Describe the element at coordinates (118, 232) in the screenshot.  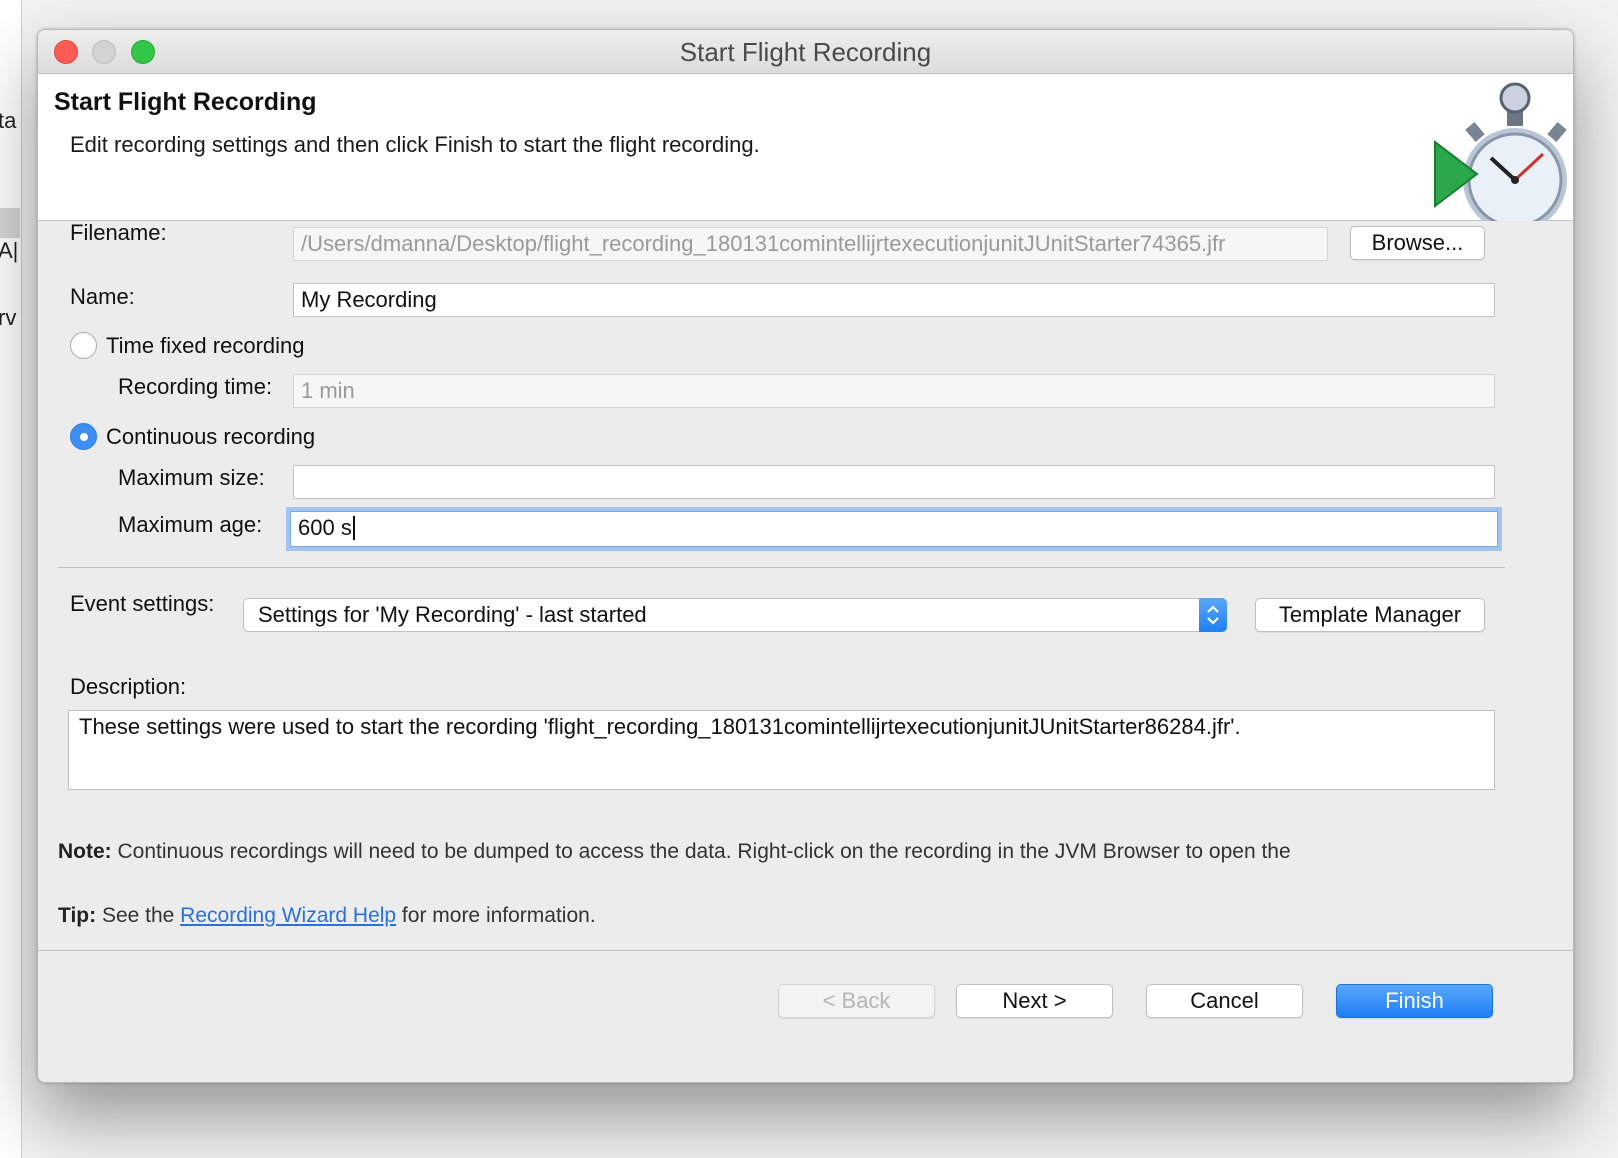
I see `filename-label: Filename:` at that location.